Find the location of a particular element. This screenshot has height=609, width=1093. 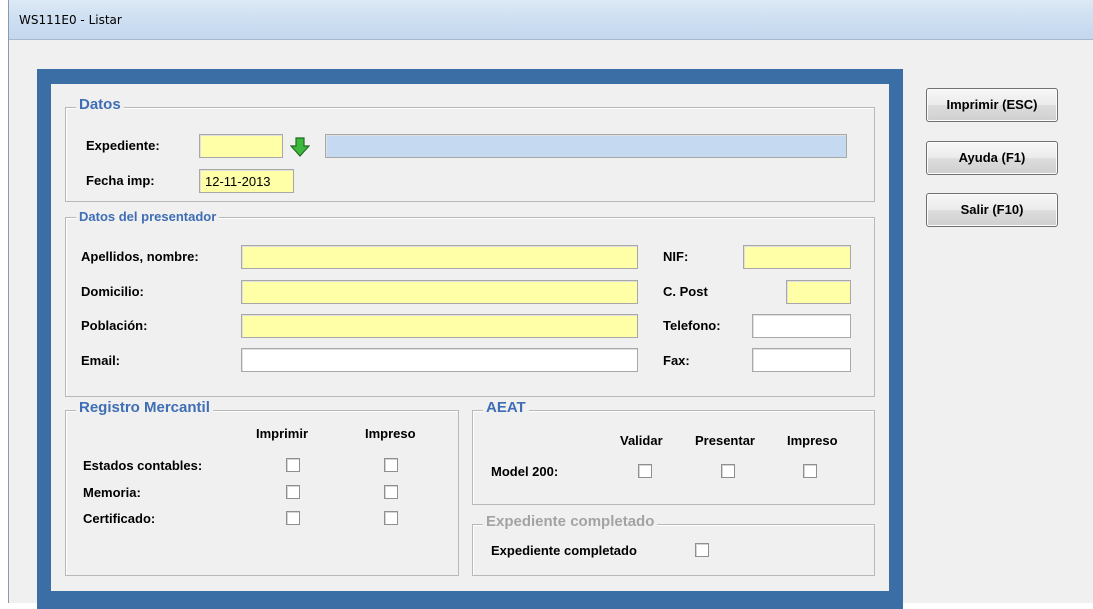

nif-label: NIF: is located at coordinates (676, 256).